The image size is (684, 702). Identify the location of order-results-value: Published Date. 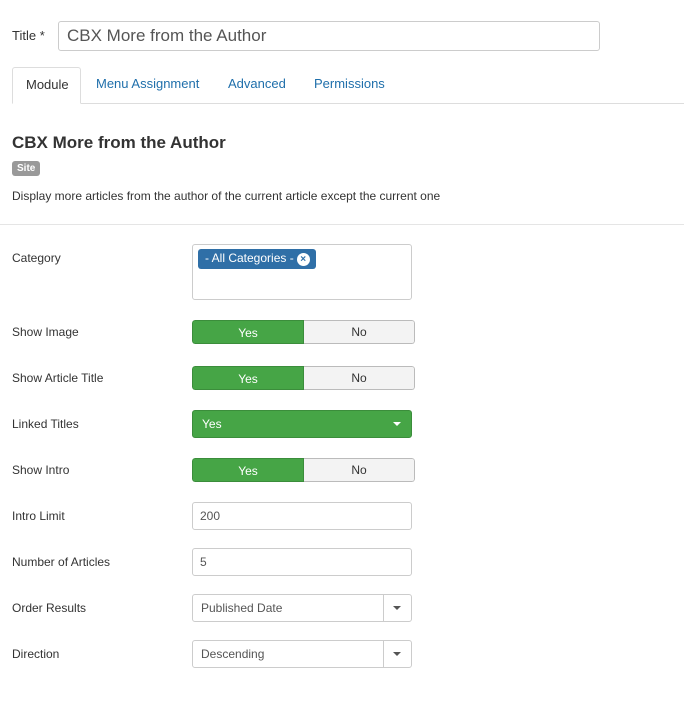
(242, 608).